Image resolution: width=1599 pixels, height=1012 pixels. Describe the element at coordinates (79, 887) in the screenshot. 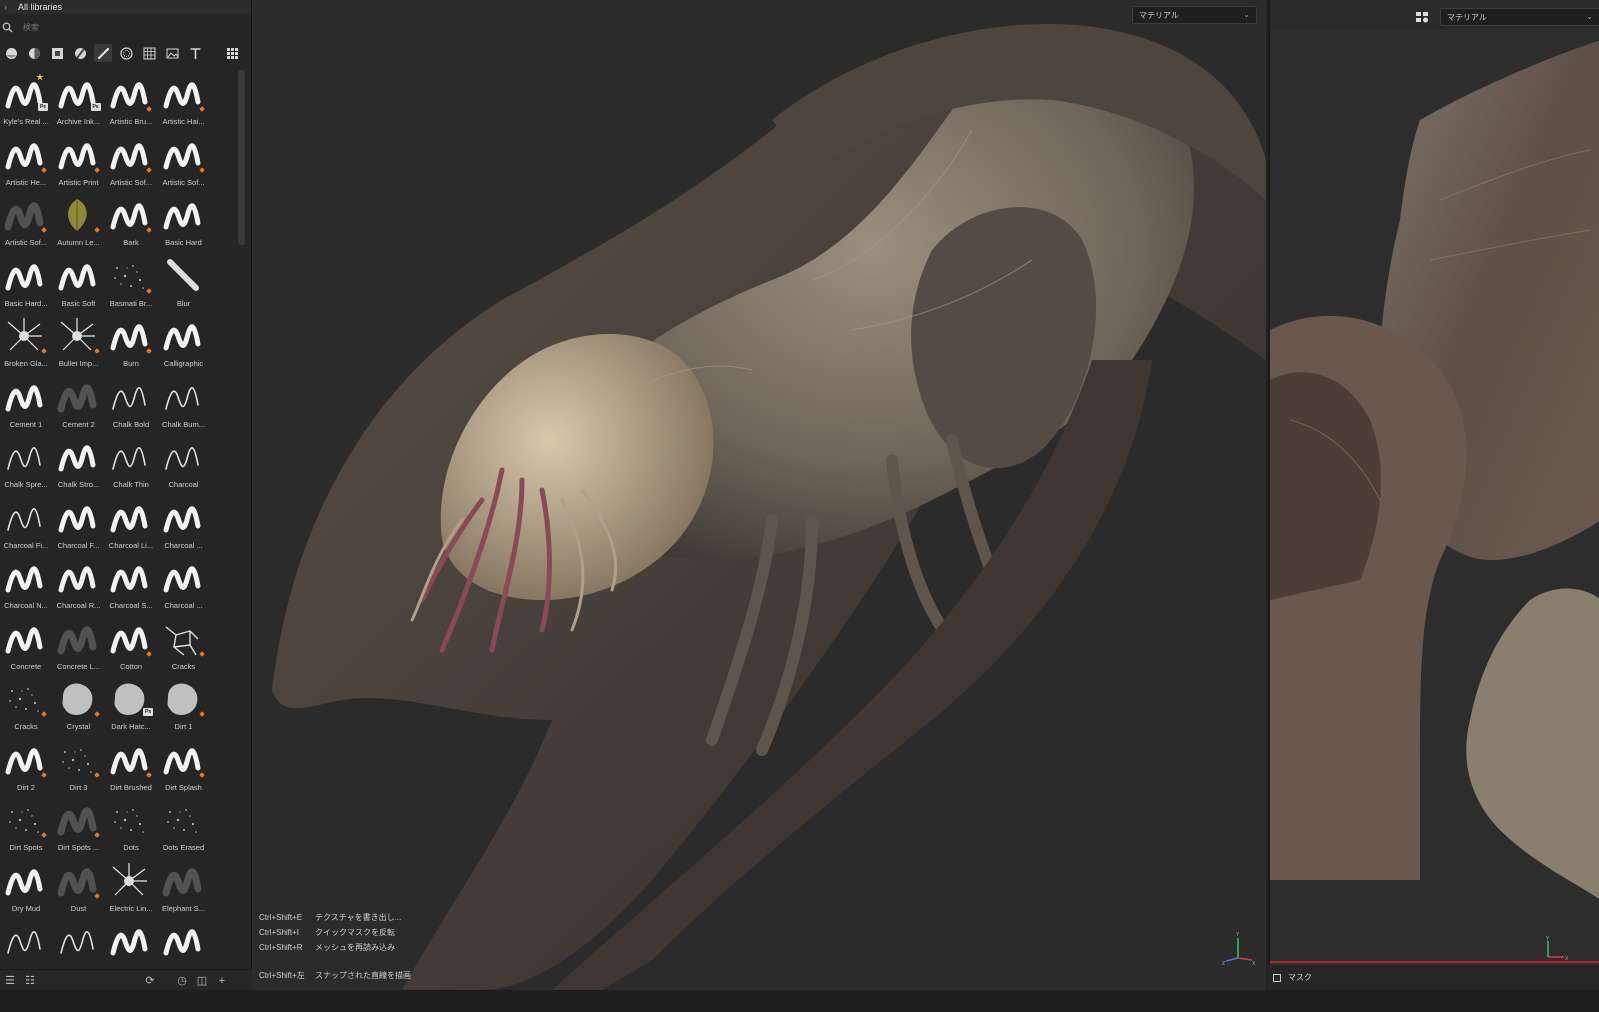

I see `brush-tile: Dust` at that location.